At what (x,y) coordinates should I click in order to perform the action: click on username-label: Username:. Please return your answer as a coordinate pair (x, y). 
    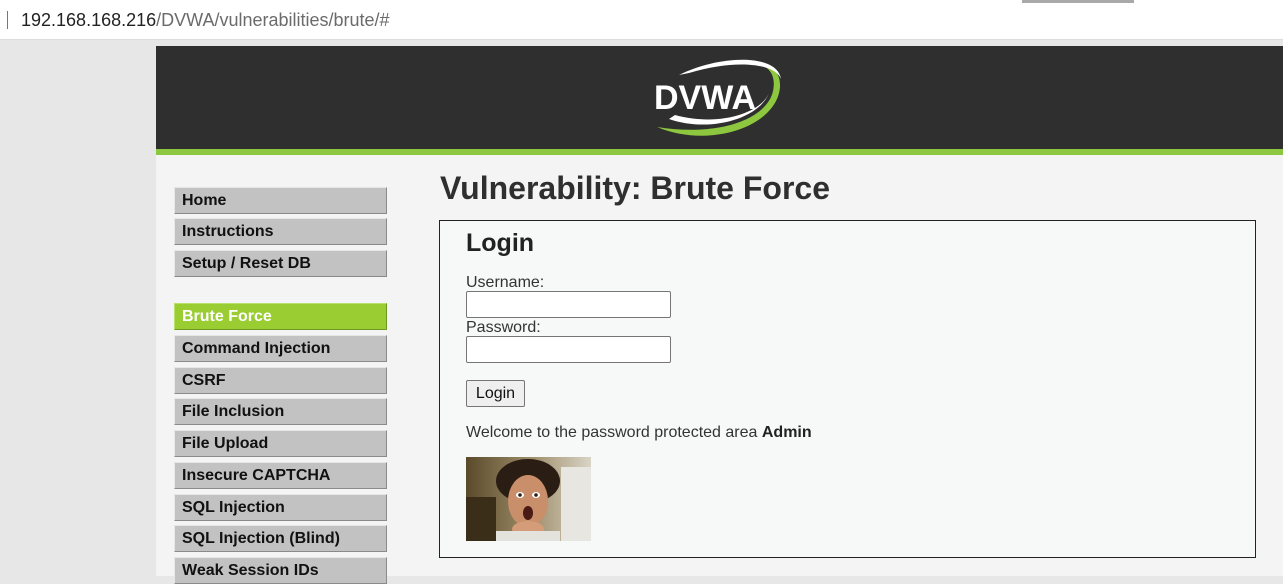
    Looking at the image, I should click on (505, 282).